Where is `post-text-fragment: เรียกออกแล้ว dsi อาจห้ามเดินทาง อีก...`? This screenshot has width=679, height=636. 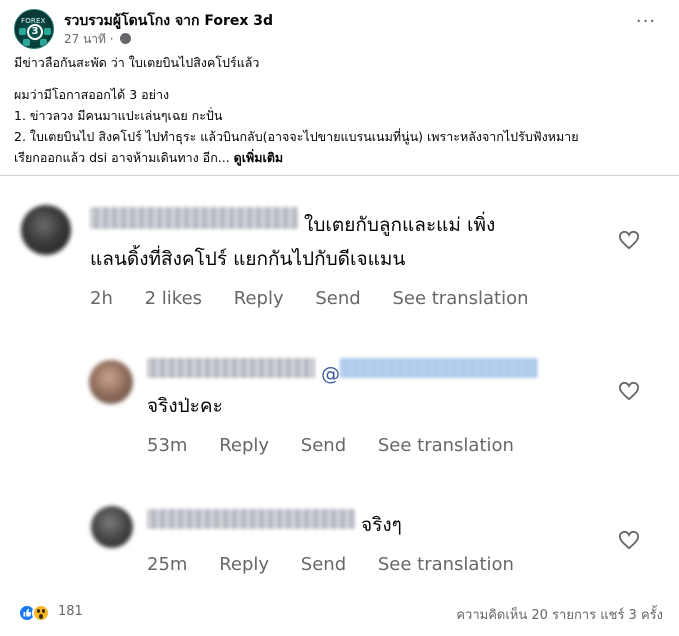 post-text-fragment: เรียกออกแล้ว dsi อาจห้ามเดินทาง อีก... is located at coordinates (122, 157).